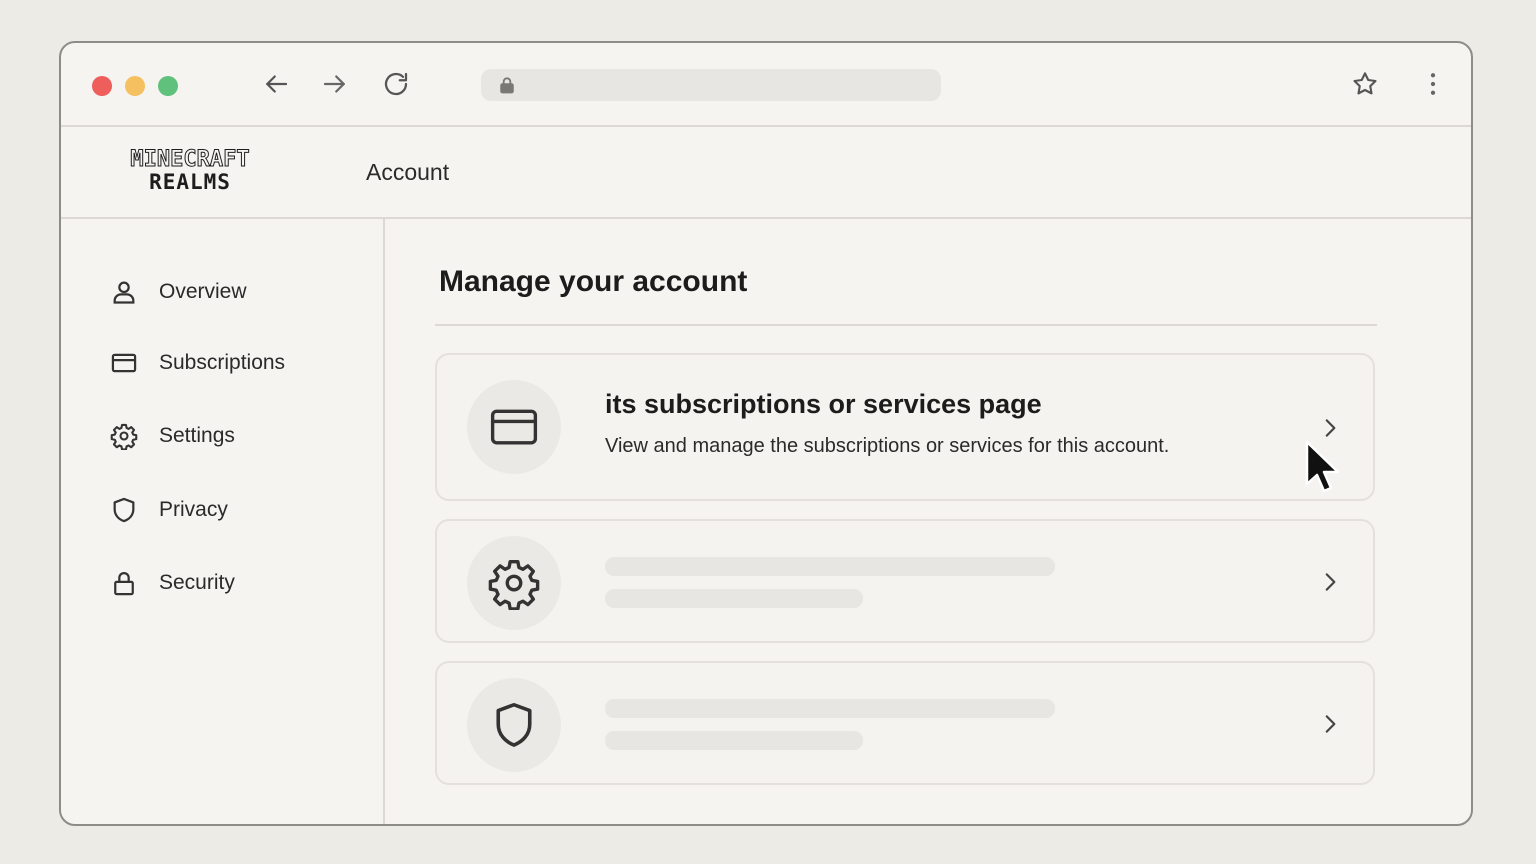 The width and height of the screenshot is (1536, 864). I want to click on sidebar-item-overview: Overview, so click(229, 292).